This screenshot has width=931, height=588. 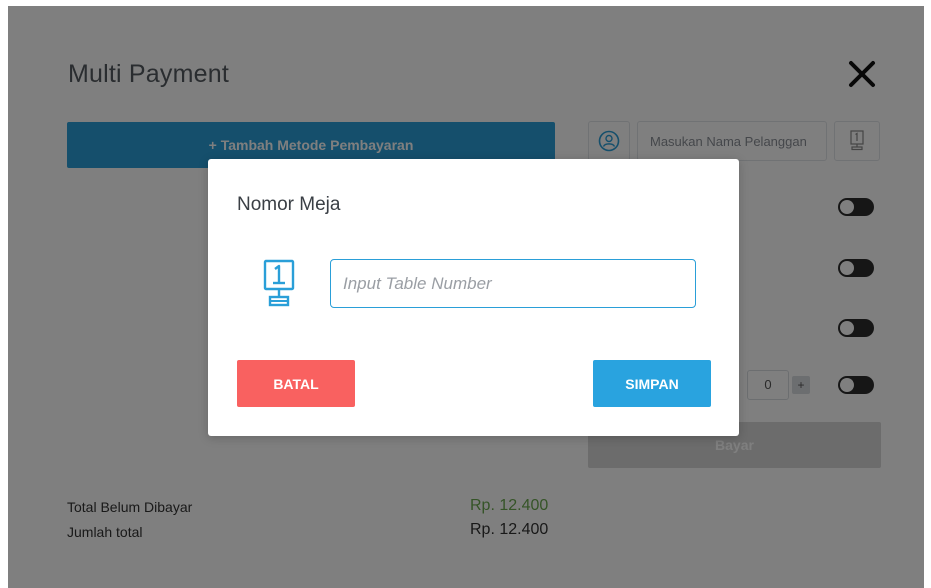 What do you see at coordinates (652, 383) in the screenshot?
I see `save-button: SIMPAN` at bounding box center [652, 383].